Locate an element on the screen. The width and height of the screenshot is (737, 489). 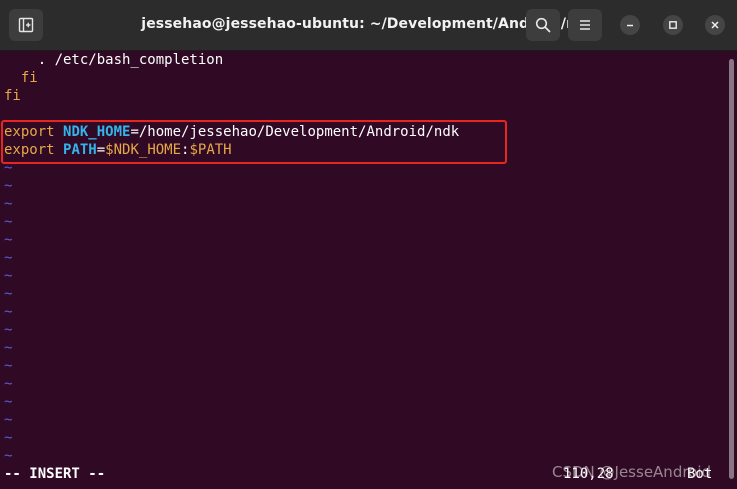
search-icon is located at coordinates (543, 25).